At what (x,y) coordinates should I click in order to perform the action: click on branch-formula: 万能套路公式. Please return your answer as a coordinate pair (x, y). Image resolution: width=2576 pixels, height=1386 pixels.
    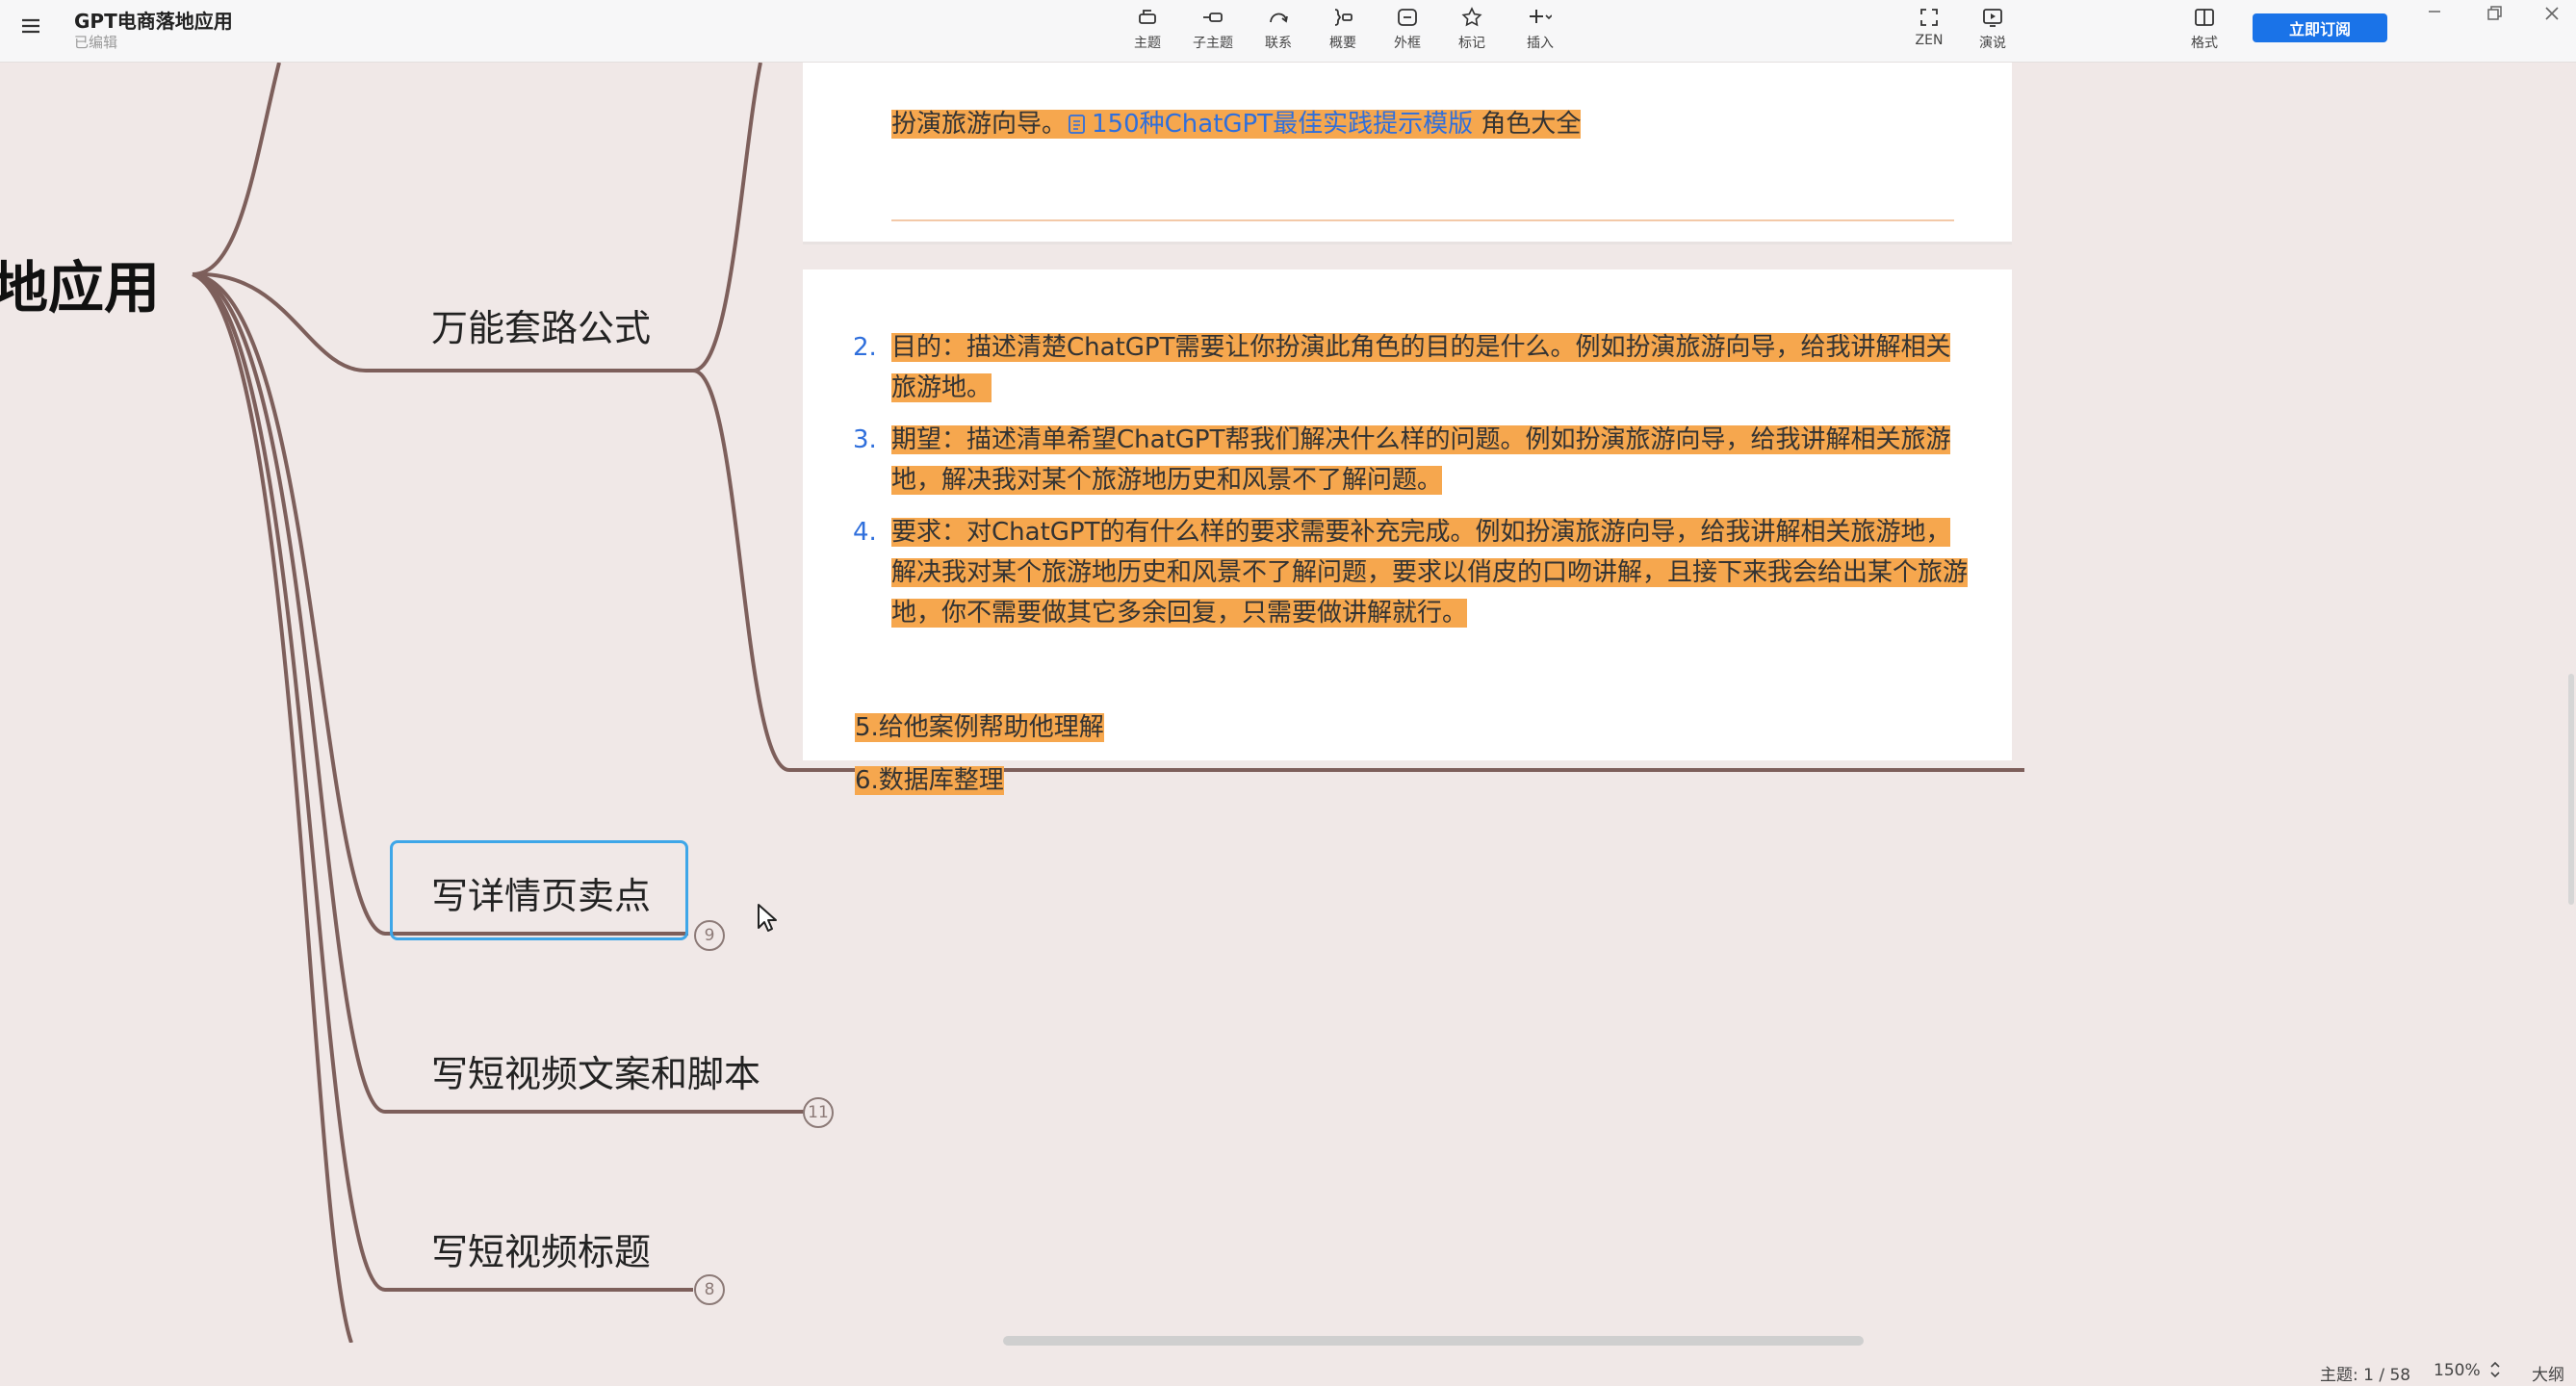
    Looking at the image, I should click on (541, 324).